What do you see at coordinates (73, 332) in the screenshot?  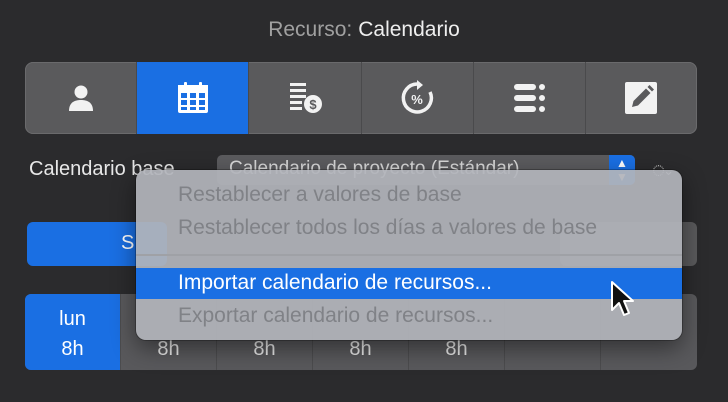 I see `day-cell: lun 8h` at bounding box center [73, 332].